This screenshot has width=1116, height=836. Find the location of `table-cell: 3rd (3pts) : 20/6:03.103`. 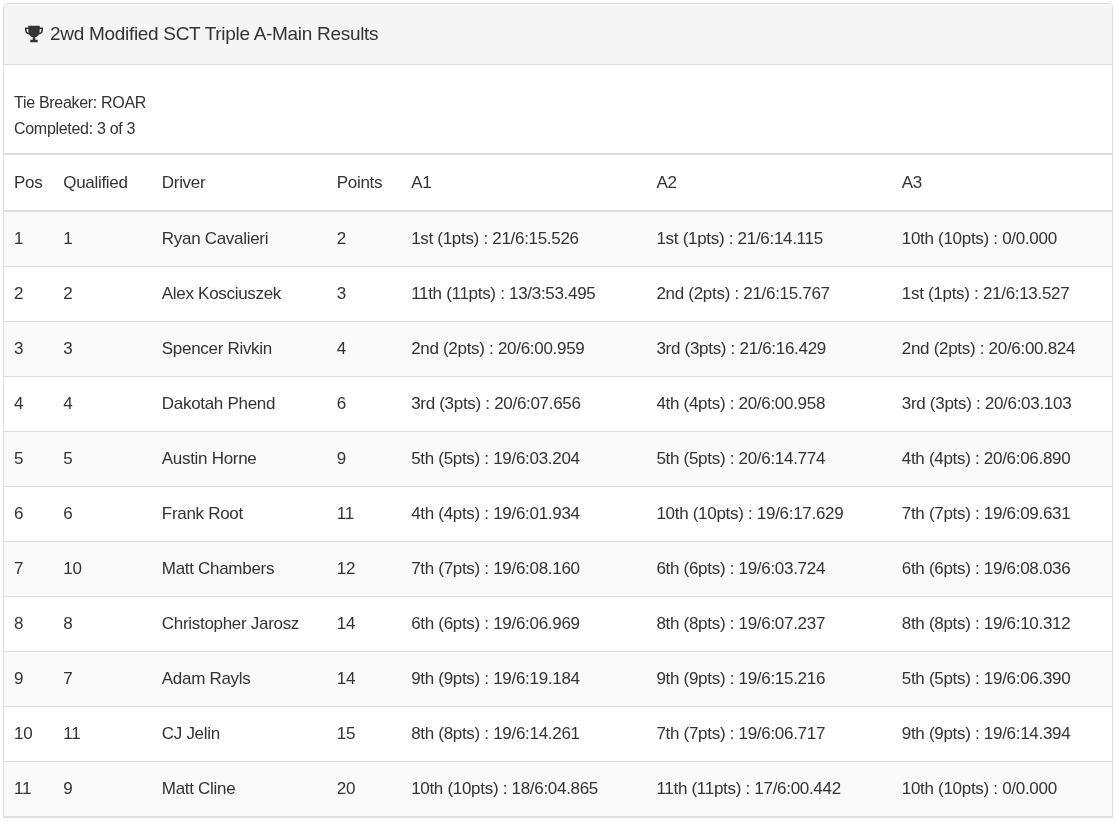

table-cell: 3rd (3pts) : 20/6:03.103 is located at coordinates (1001, 403).